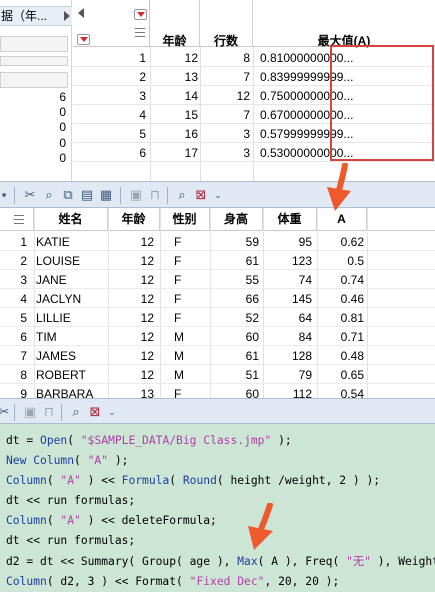  I want to click on header-weight: 体重, so click(290, 219).